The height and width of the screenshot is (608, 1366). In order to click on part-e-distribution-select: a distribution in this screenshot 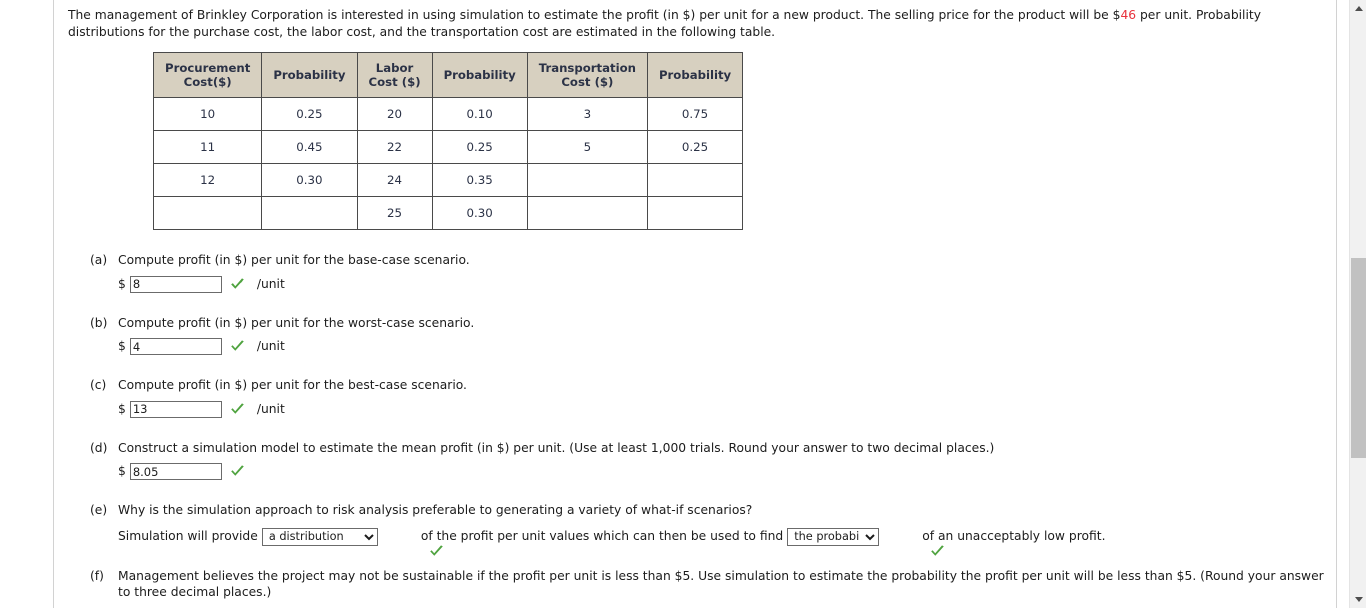, I will do `click(319, 536)`.